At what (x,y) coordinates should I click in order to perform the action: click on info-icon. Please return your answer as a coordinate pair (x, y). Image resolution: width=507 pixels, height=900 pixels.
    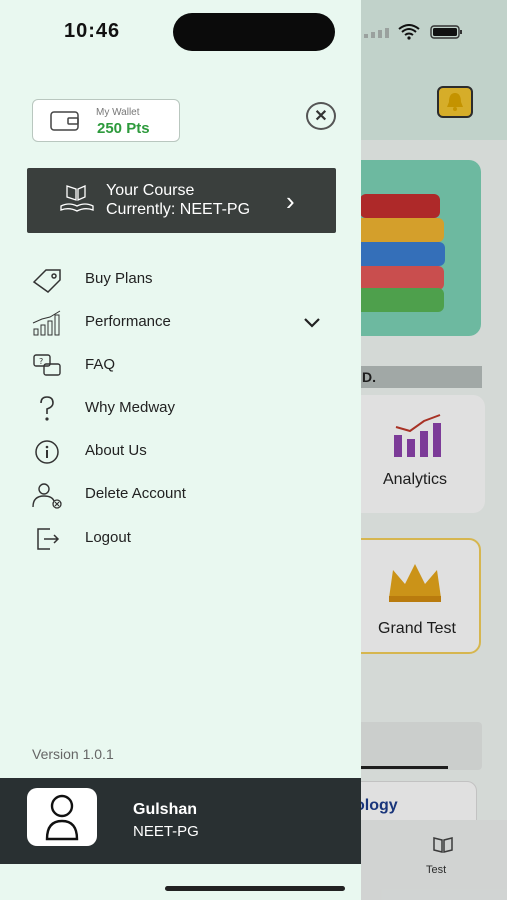
    Looking at the image, I should click on (47, 452).